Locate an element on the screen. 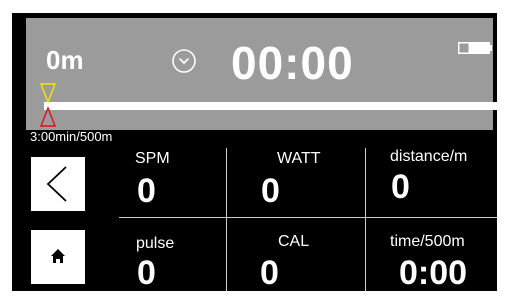 This screenshot has width=509, height=302. home-icon is located at coordinates (58, 256).